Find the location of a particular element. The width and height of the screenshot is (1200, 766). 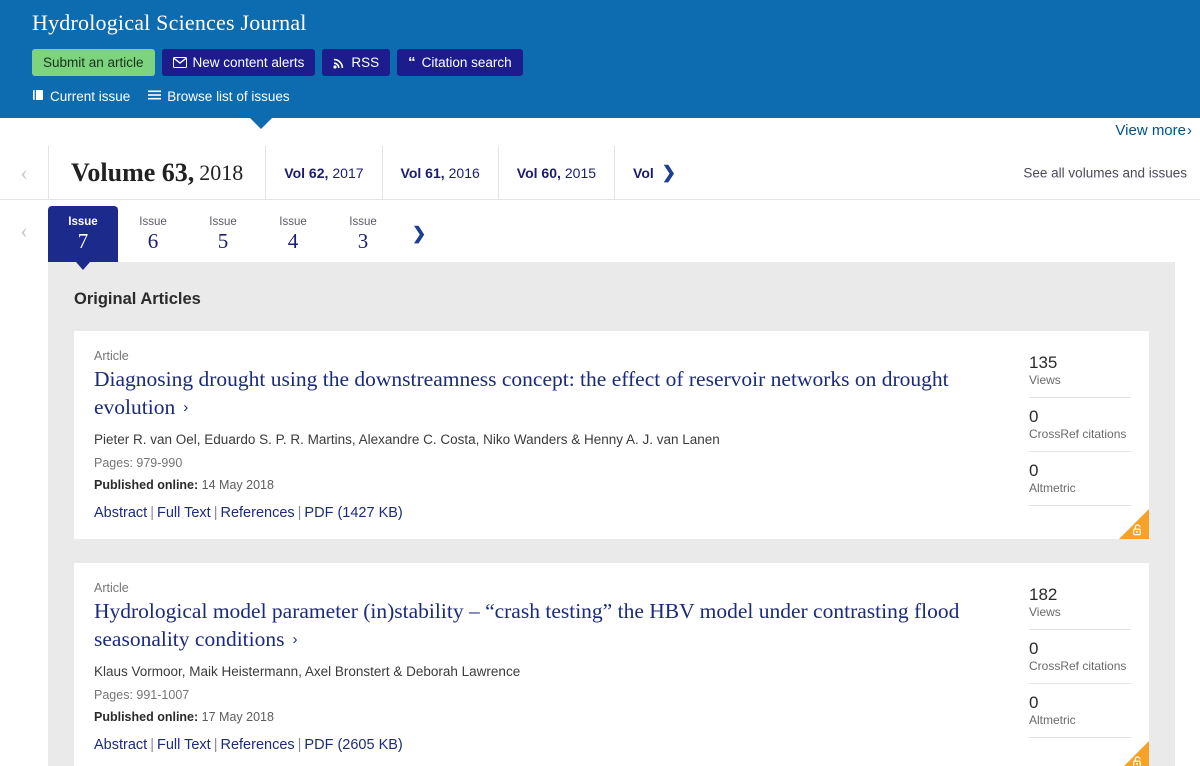

new-content-alerts-button: New content alerts is located at coordinates (238, 62).